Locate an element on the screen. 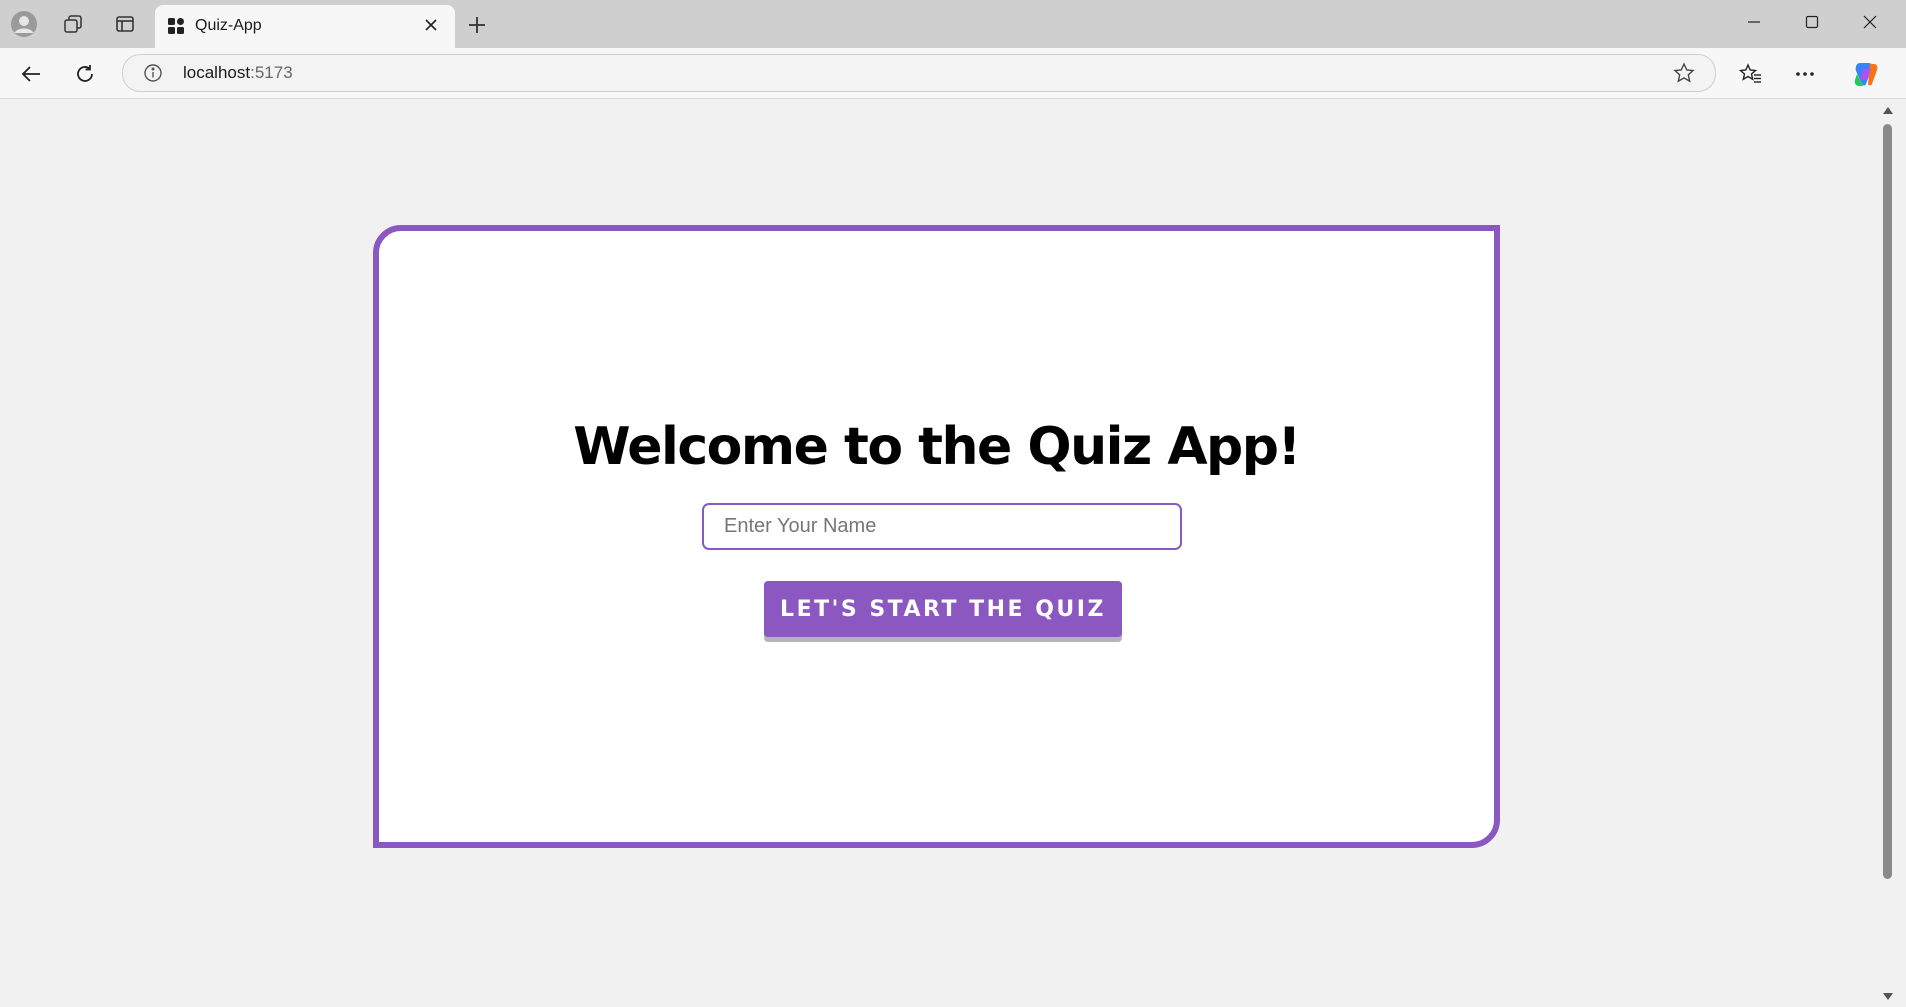 The image size is (1906, 1007). url-text: localhost:5173 is located at coordinates (238, 73).